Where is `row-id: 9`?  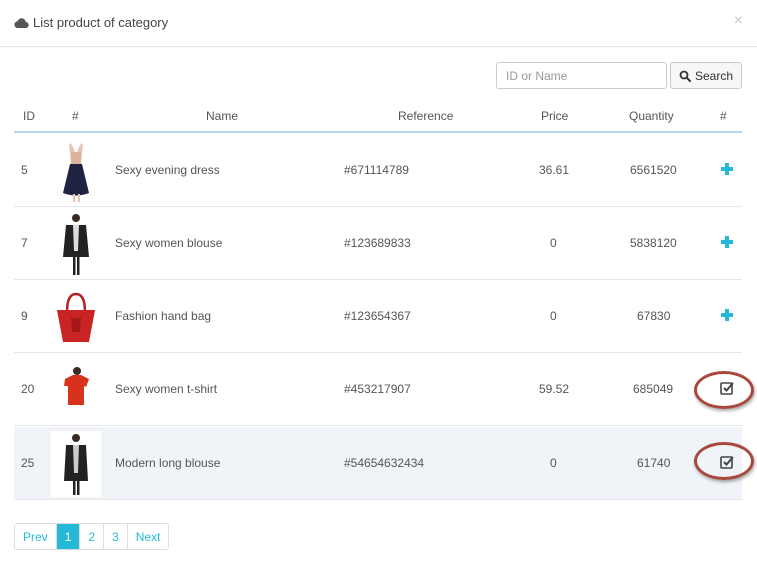
row-id: 9 is located at coordinates (24, 316).